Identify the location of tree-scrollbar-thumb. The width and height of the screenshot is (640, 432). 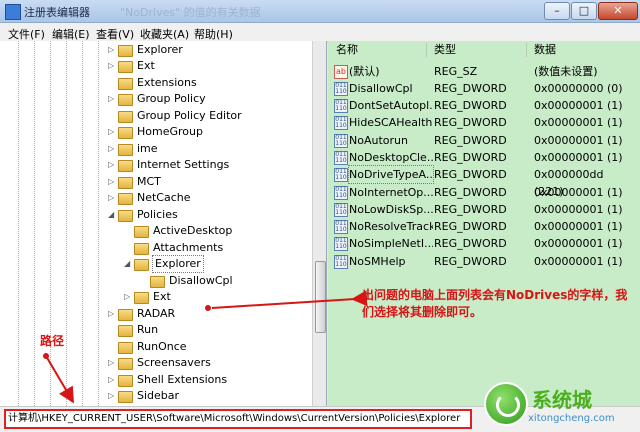
(320, 297).